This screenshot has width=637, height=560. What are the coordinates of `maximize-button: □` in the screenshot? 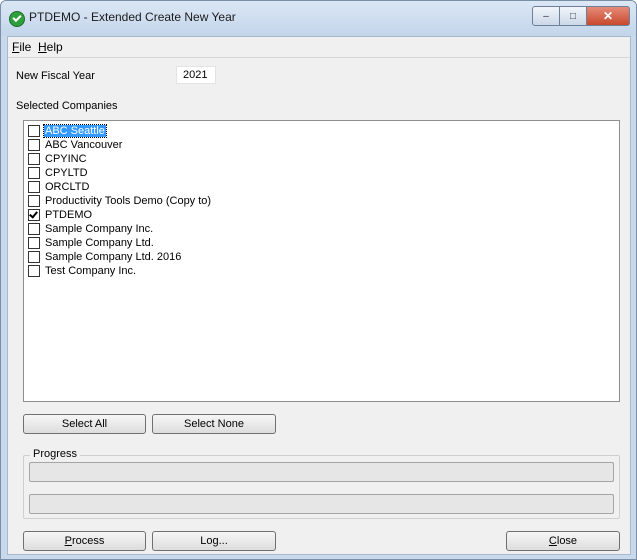 It's located at (573, 16).